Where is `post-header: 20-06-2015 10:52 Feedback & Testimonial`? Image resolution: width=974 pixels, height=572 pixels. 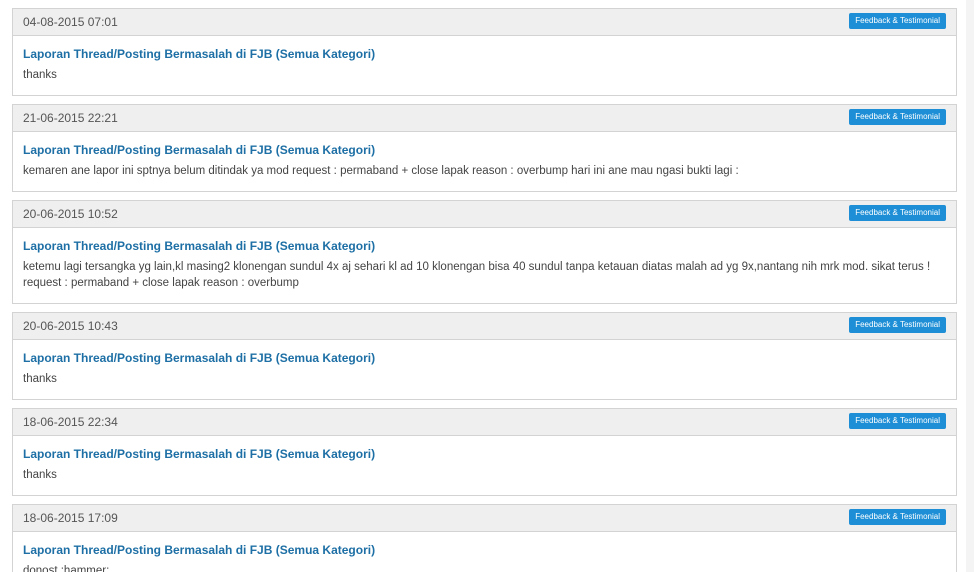
post-header: 20-06-2015 10:52 Feedback & Testimonial is located at coordinates (484, 214).